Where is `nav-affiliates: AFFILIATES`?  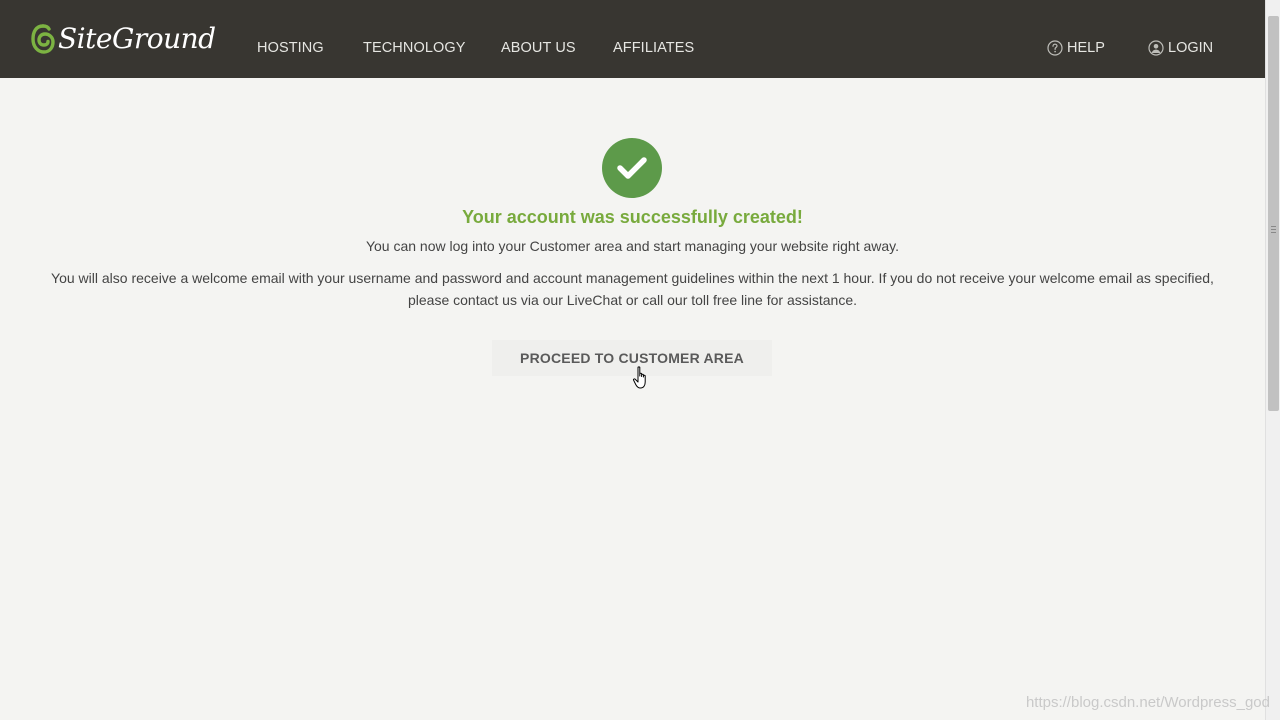 nav-affiliates: AFFILIATES is located at coordinates (653, 48).